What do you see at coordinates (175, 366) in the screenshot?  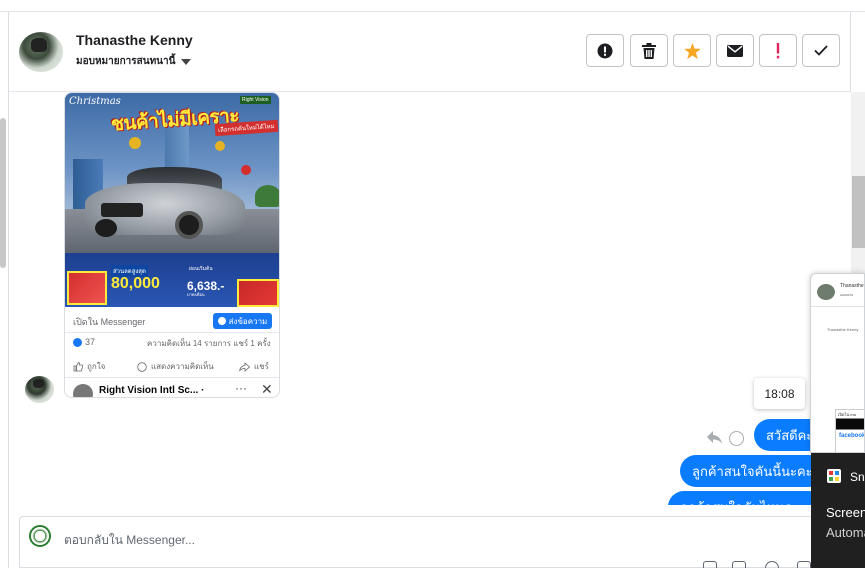 I see `comment-action: แสดงความคิดเห็น` at bounding box center [175, 366].